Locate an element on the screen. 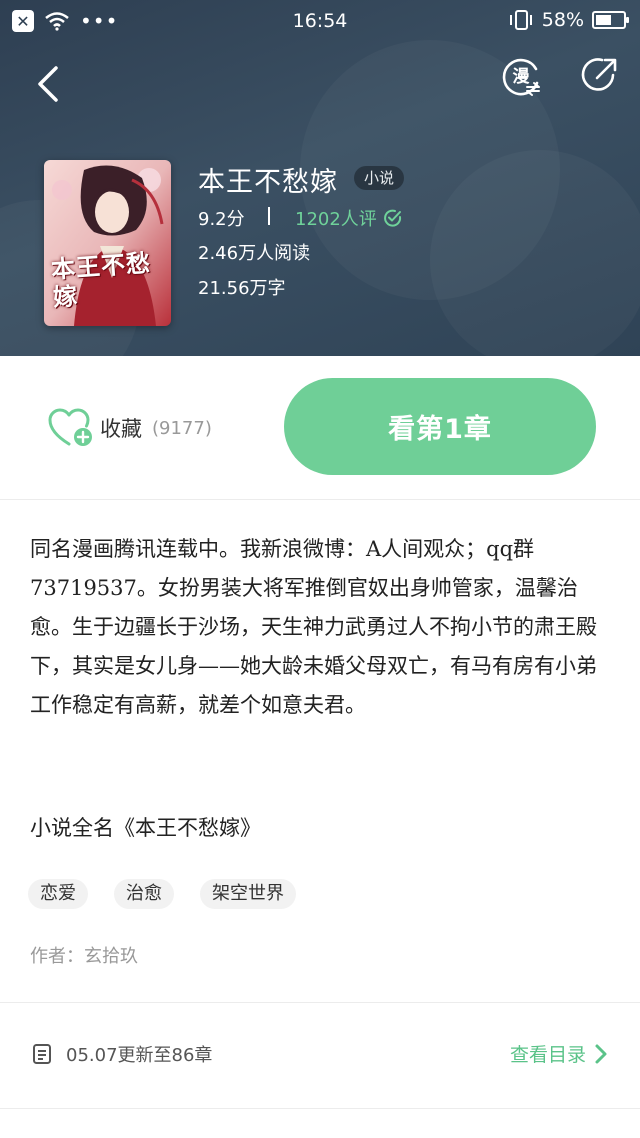 The height and width of the screenshot is (1138, 640). tag-fantasy-world: 架空世界 is located at coordinates (248, 894).